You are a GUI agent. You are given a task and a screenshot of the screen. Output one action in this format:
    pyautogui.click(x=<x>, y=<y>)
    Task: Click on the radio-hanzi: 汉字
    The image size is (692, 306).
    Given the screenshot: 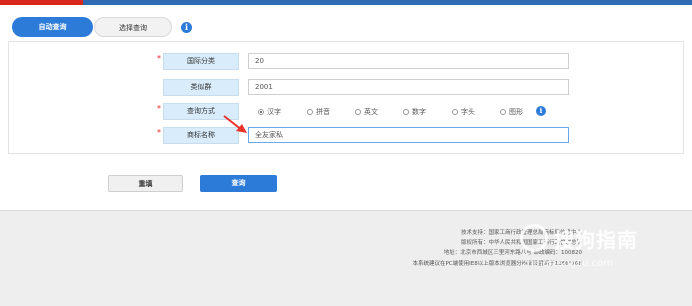 What is the action you would take?
    pyautogui.click(x=269, y=112)
    